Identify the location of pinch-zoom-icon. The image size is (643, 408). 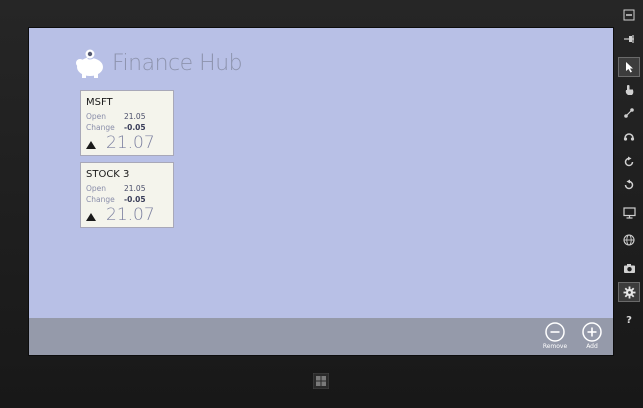
(629, 113).